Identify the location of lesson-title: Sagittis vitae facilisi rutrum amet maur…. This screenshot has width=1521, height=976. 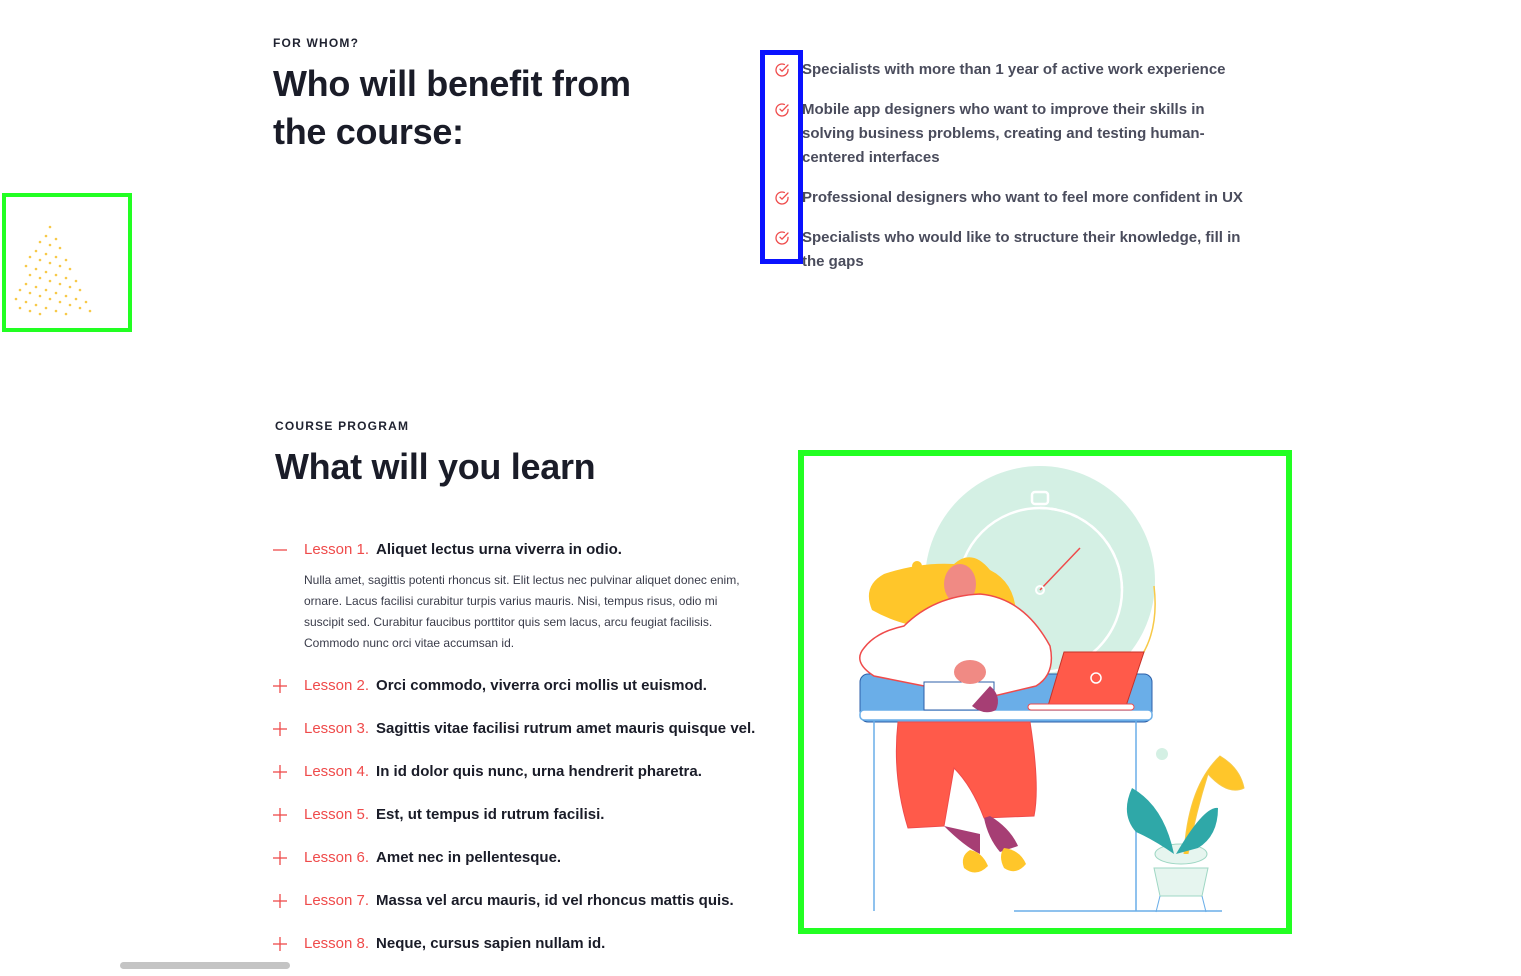
(566, 728).